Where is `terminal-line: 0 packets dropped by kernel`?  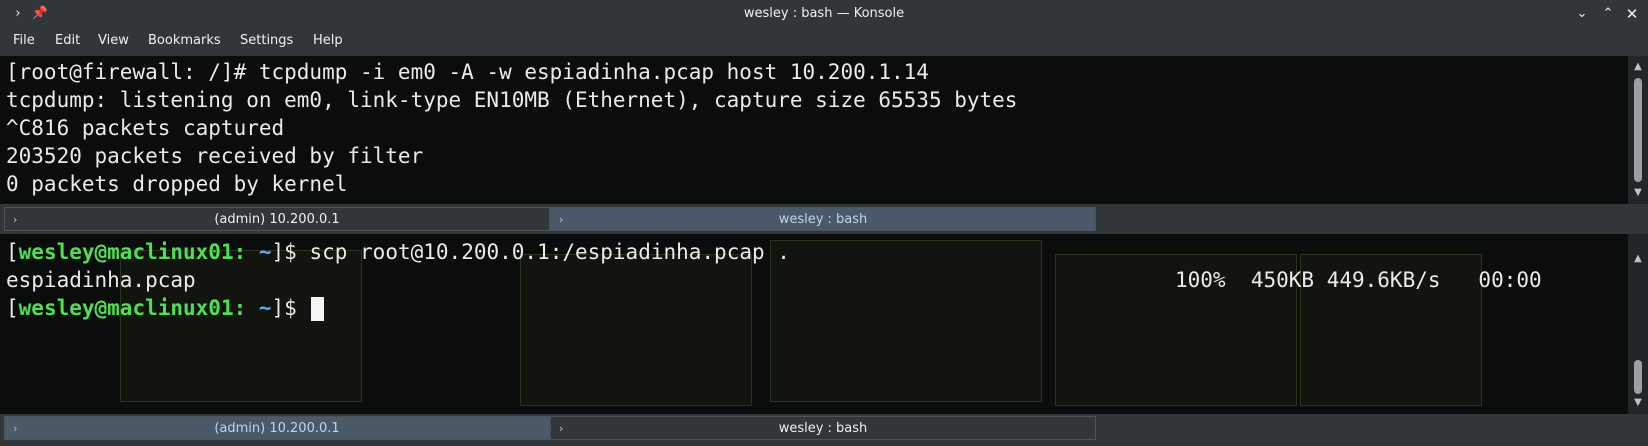
terminal-line: 0 packets dropped by kernel is located at coordinates (177, 184).